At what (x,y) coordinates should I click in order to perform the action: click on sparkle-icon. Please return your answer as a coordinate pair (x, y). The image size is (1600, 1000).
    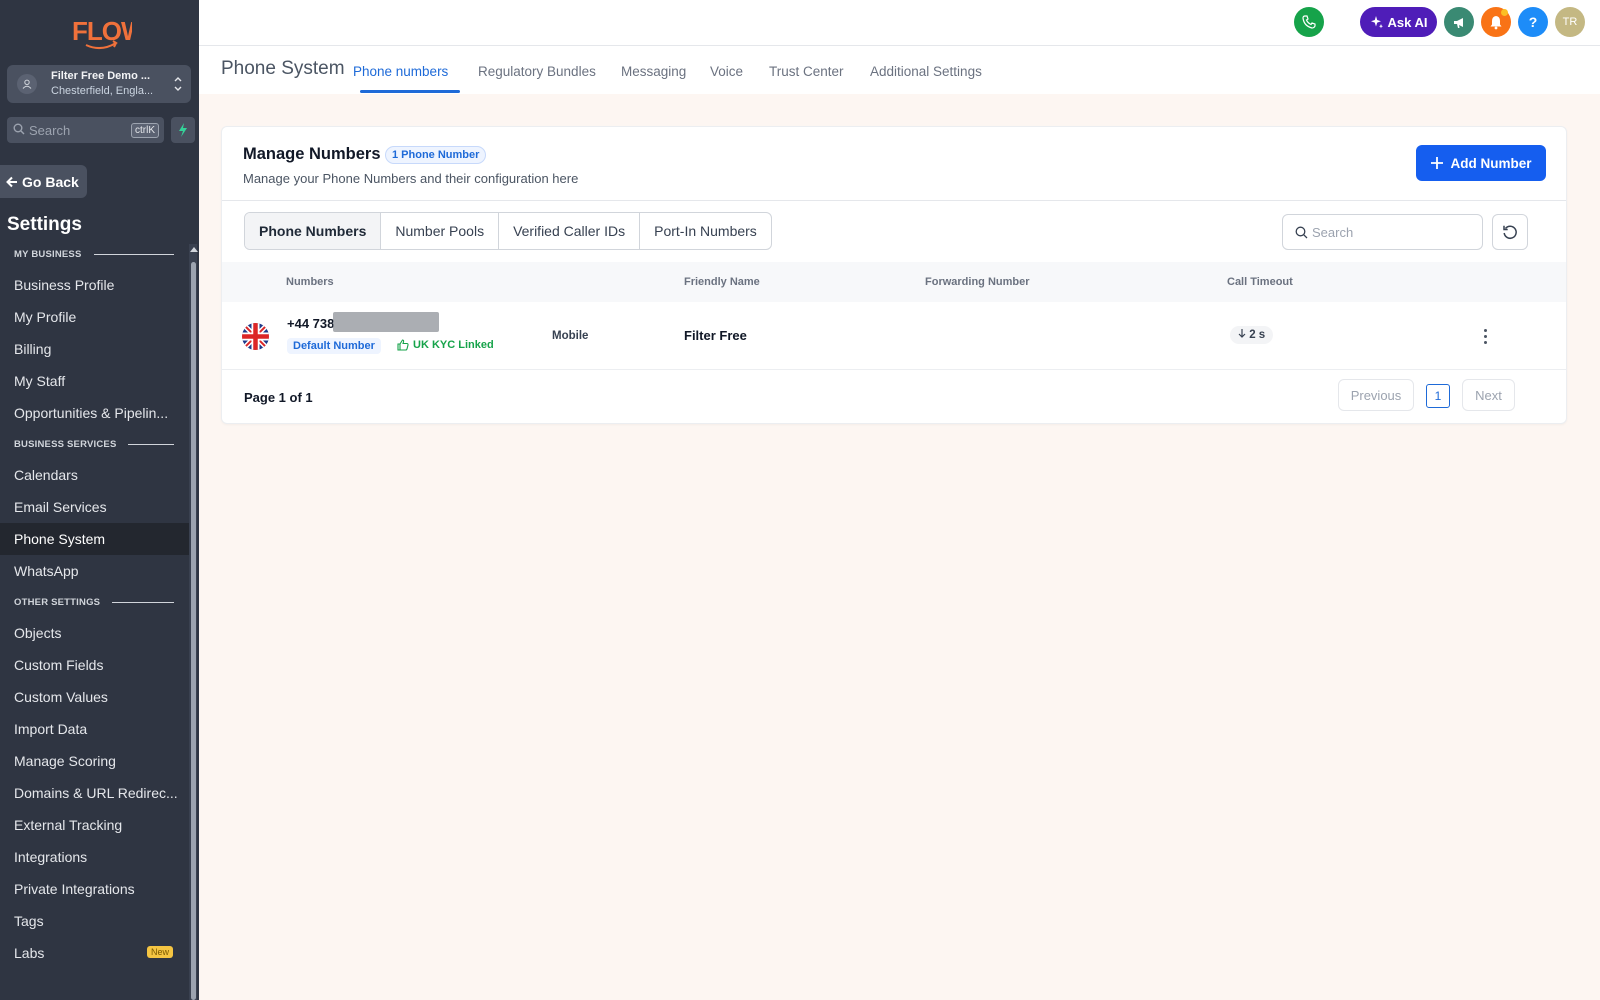
    Looking at the image, I should click on (1376, 22).